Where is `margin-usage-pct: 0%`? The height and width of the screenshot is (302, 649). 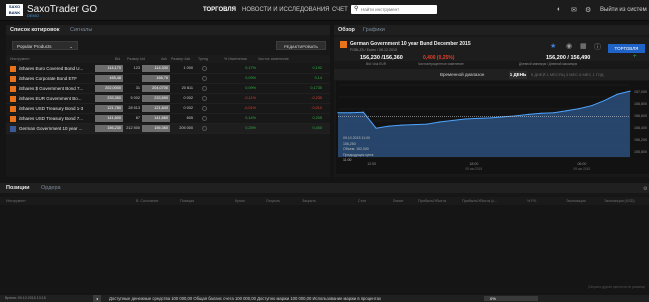
margin-usage-pct: 0% is located at coordinates (493, 298).